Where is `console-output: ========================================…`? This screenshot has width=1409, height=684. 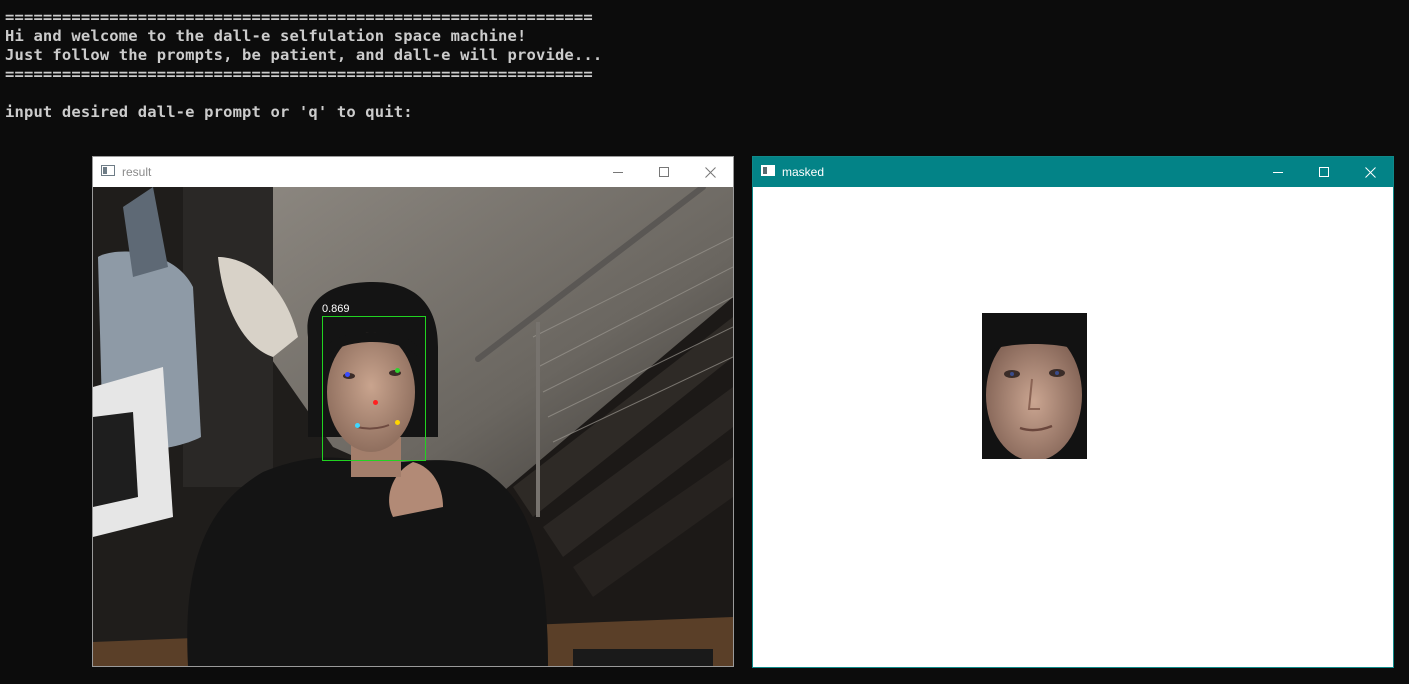
console-output: ========================================… is located at coordinates (303, 65).